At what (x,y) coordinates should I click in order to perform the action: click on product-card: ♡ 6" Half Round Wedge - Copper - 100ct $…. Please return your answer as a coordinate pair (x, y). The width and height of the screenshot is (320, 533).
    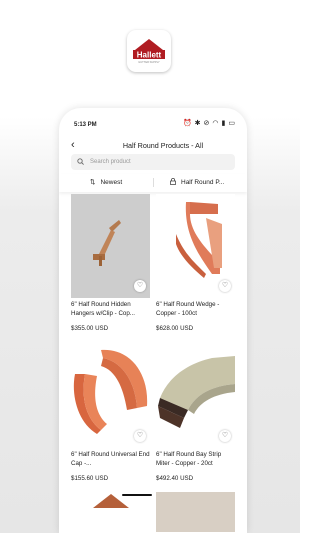
    Looking at the image, I should click on (195, 263).